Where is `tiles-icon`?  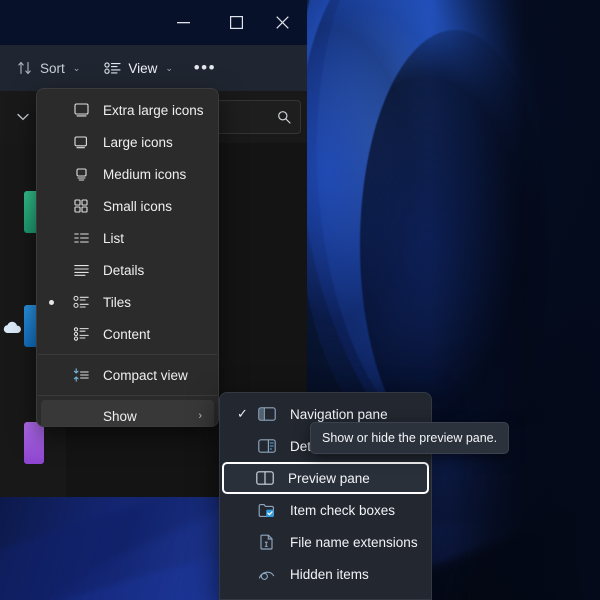
tiles-icon is located at coordinates (81, 302).